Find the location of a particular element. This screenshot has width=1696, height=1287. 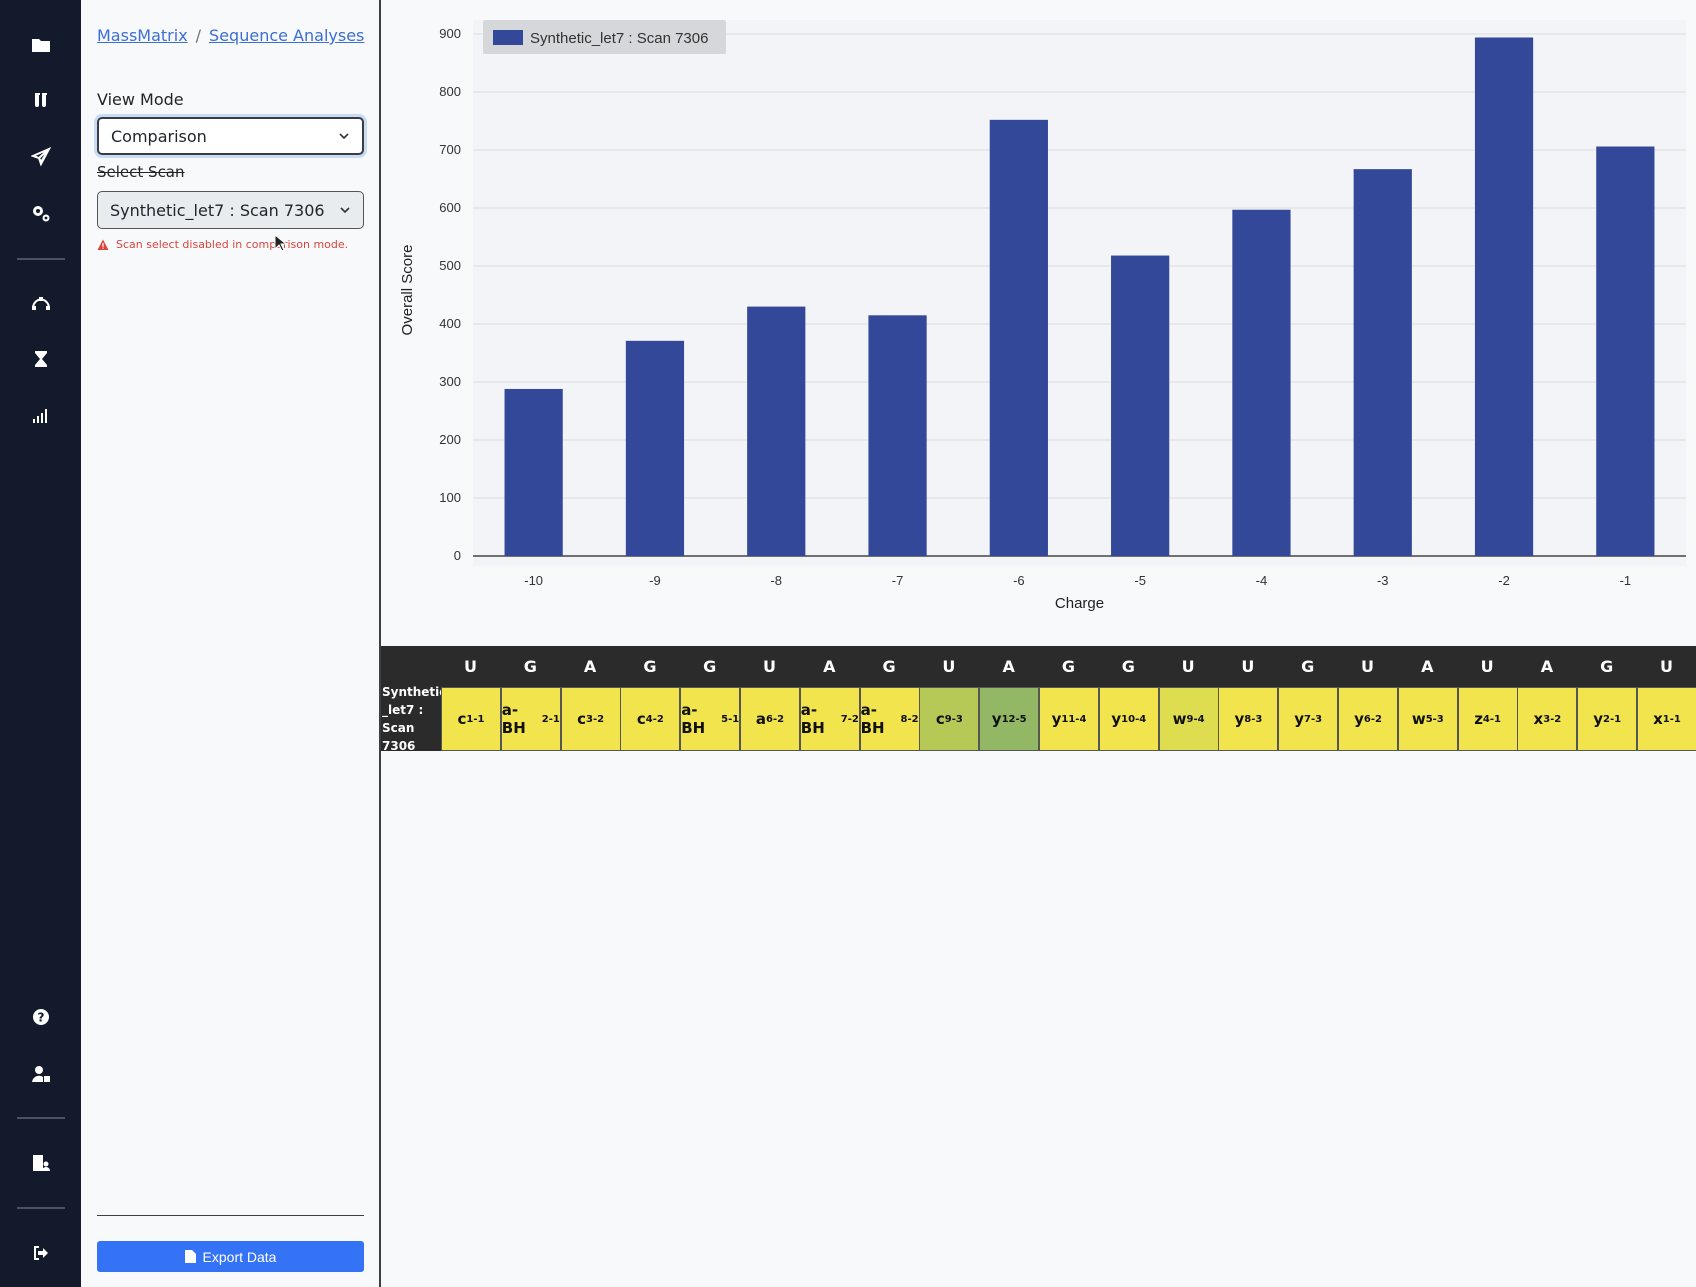

y-tick-label: 0 is located at coordinates (457, 555).